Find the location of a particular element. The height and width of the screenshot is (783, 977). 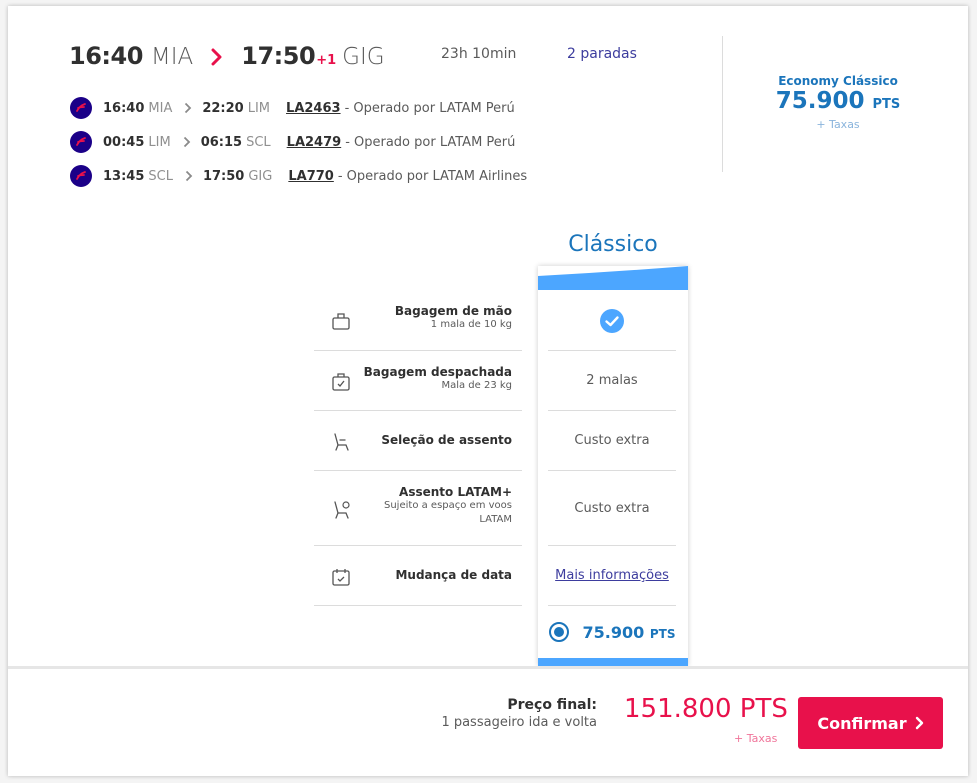

benefit-subtitle: Mala de 23 kg is located at coordinates (476, 385).